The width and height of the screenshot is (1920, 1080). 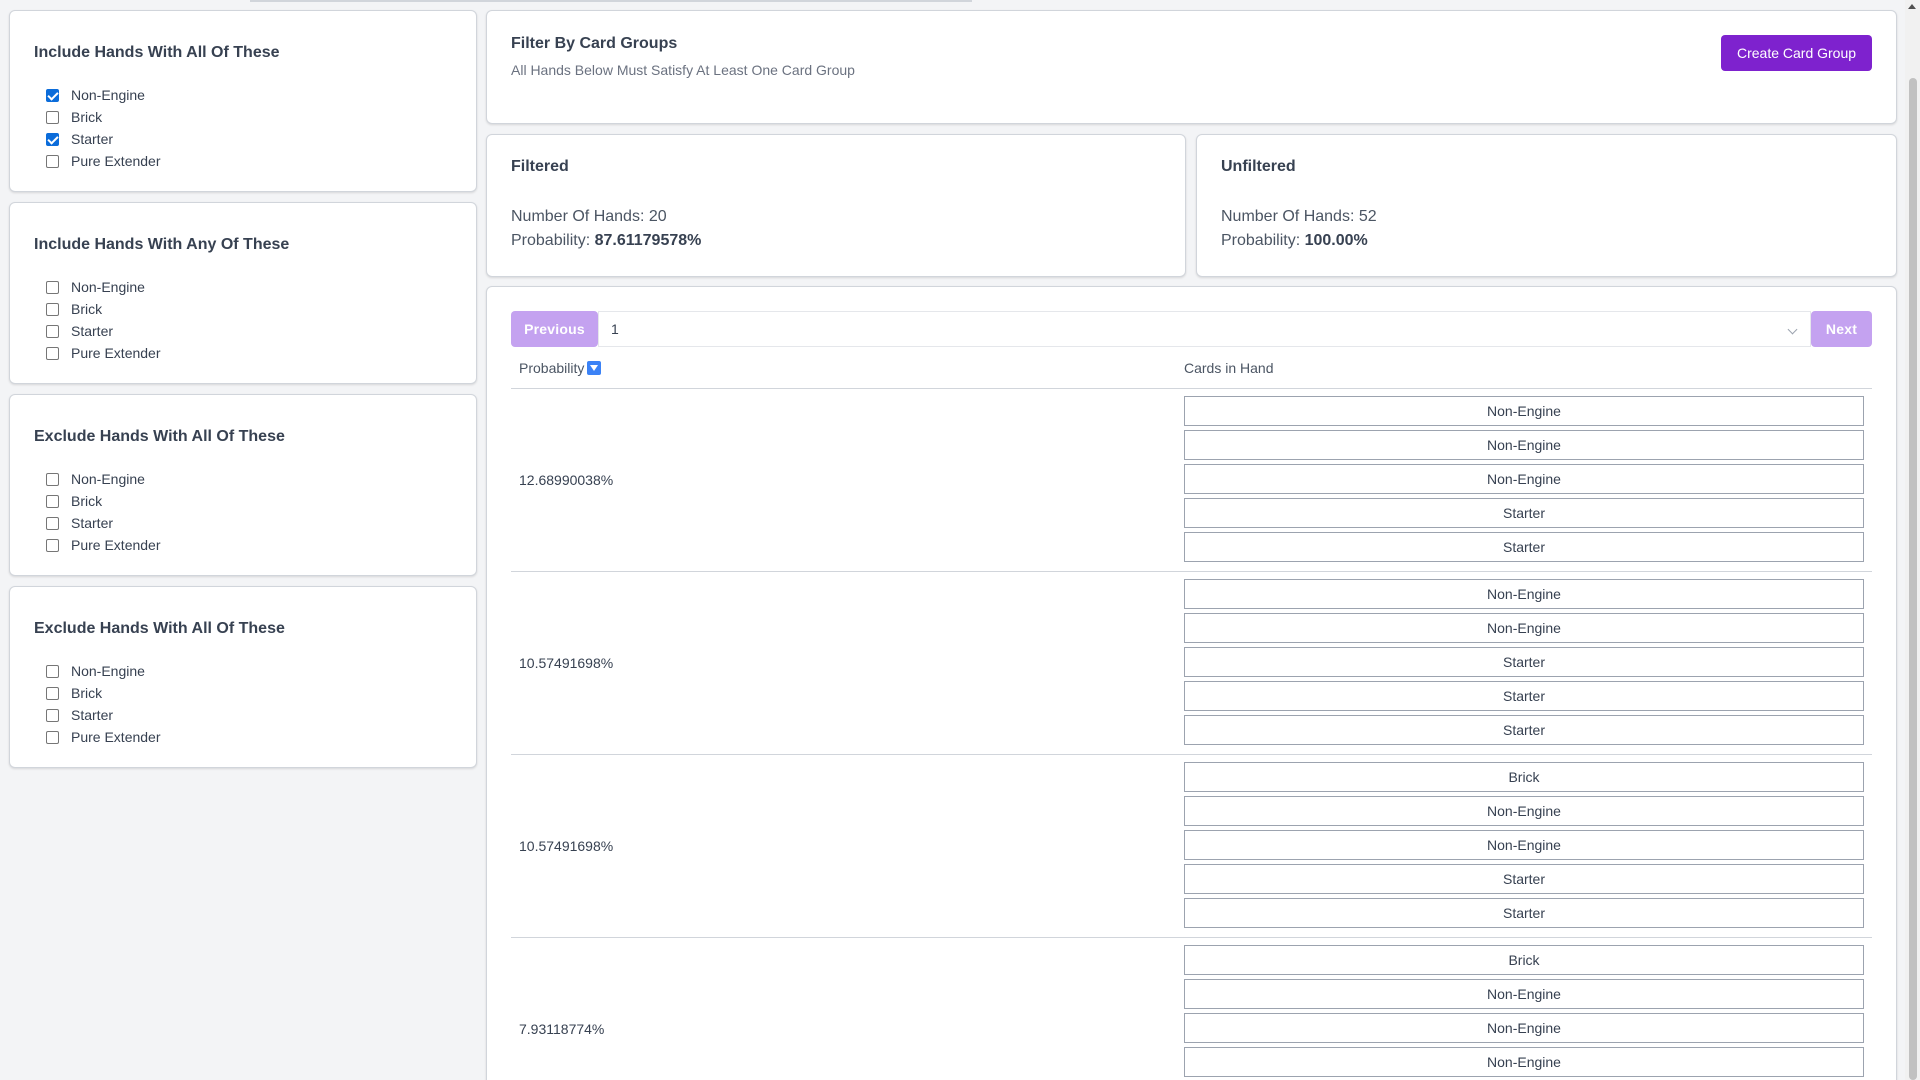 What do you see at coordinates (1367, 216) in the screenshot?
I see `hands-value: 52` at bounding box center [1367, 216].